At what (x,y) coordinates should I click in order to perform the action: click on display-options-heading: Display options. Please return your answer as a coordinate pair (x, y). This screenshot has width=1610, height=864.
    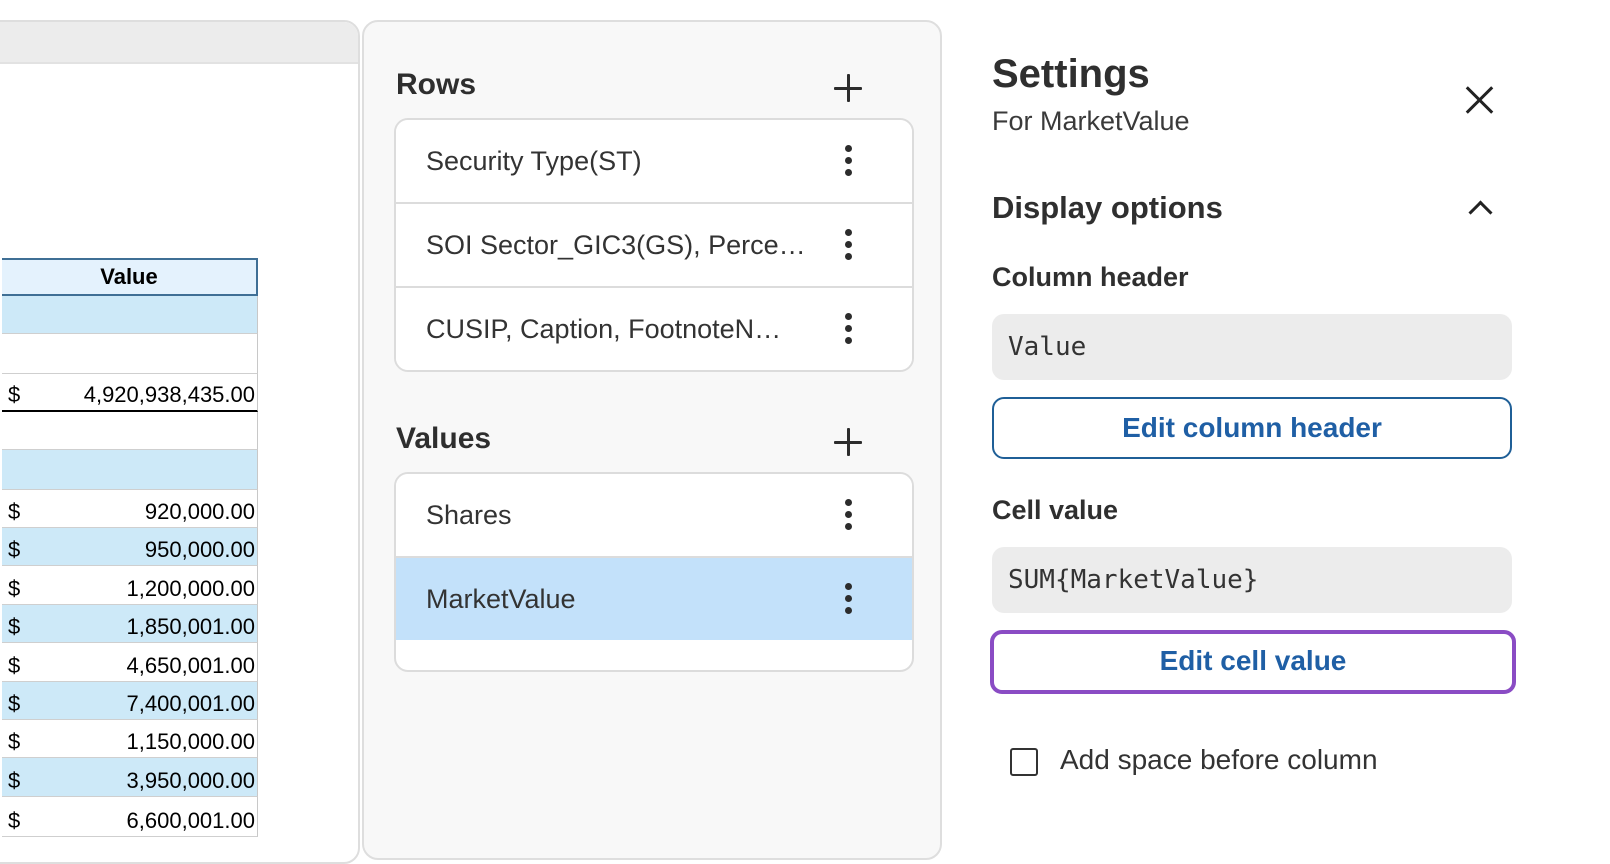
    Looking at the image, I should click on (1107, 207).